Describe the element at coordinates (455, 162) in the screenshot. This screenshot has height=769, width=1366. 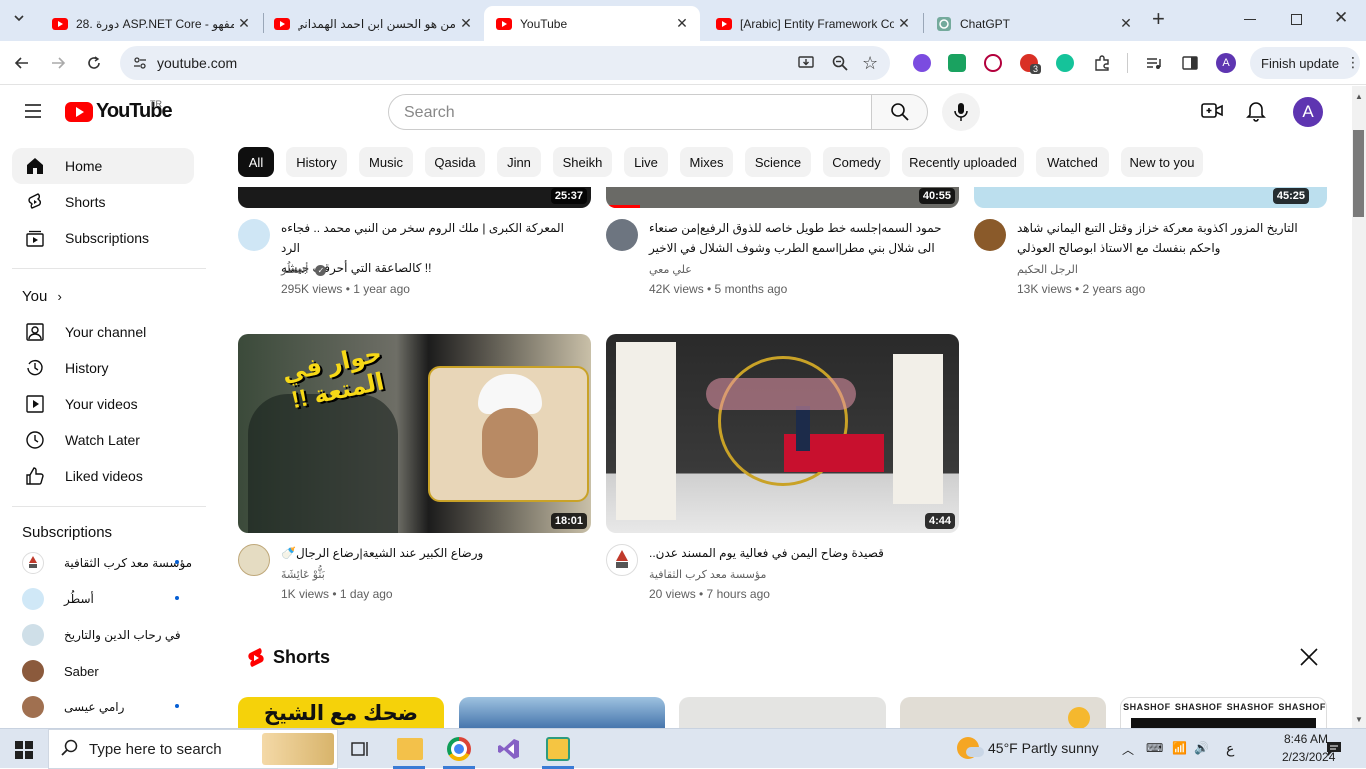
I see `chip-qasida: Qasida` at that location.